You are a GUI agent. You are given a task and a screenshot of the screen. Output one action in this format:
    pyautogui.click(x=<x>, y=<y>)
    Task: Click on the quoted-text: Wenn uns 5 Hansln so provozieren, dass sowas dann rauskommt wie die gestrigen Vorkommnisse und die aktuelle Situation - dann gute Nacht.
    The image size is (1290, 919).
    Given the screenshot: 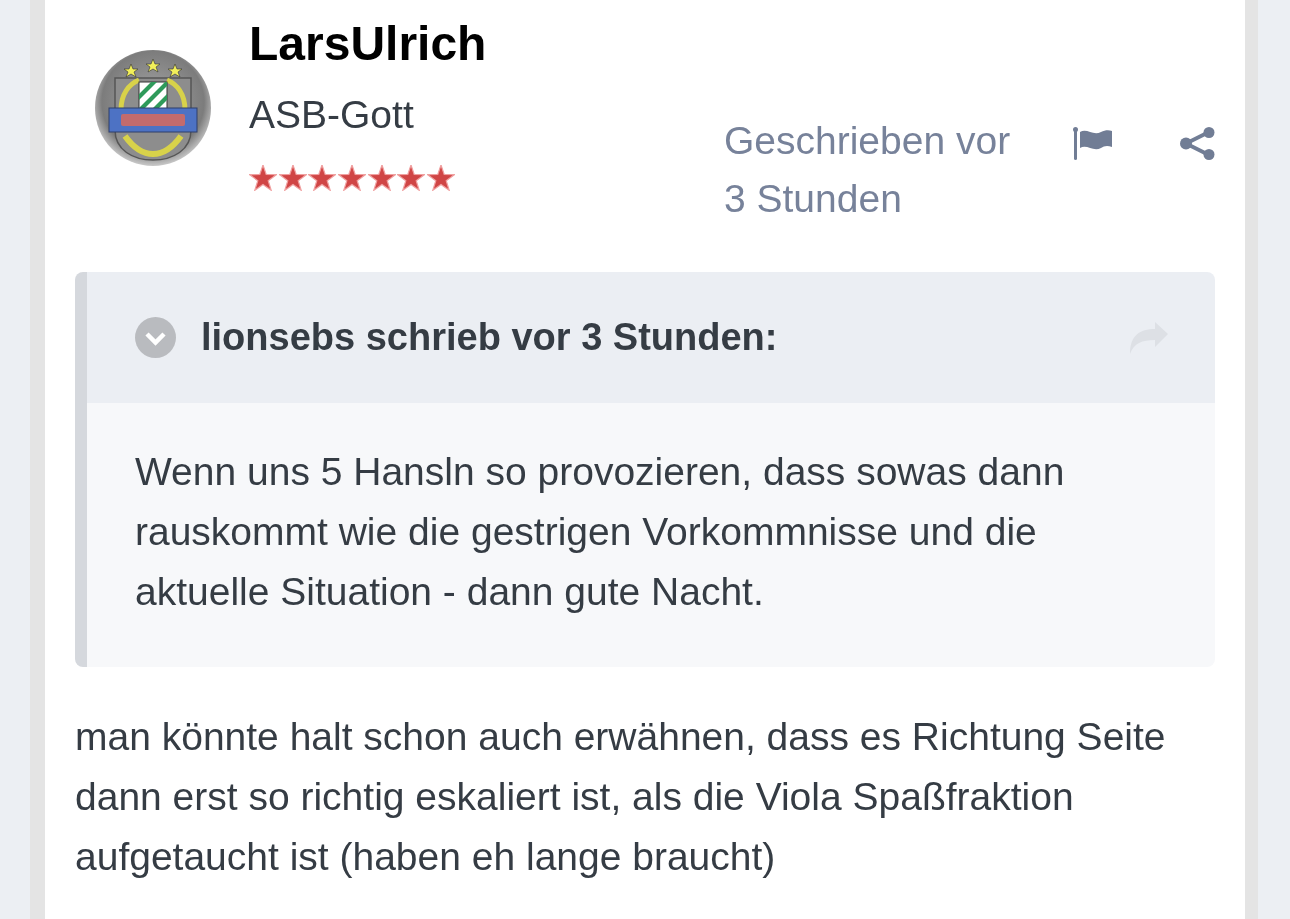 What is the action you would take?
    pyautogui.click(x=600, y=532)
    